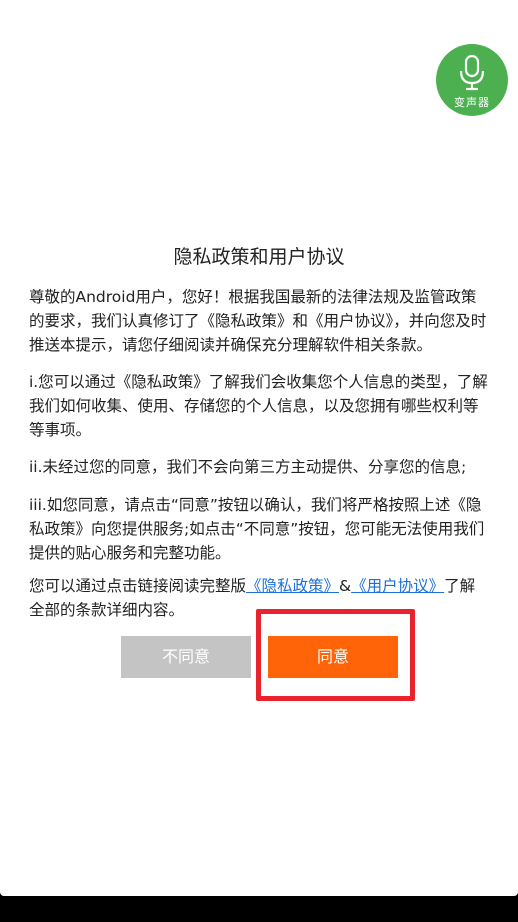 The width and height of the screenshot is (518, 922). I want to click on footer-paragraph: 您可以通过点击链接阅读完整版《隐私政策》&《用户协议》了解全部的条款详细内容。, so click(259, 598).